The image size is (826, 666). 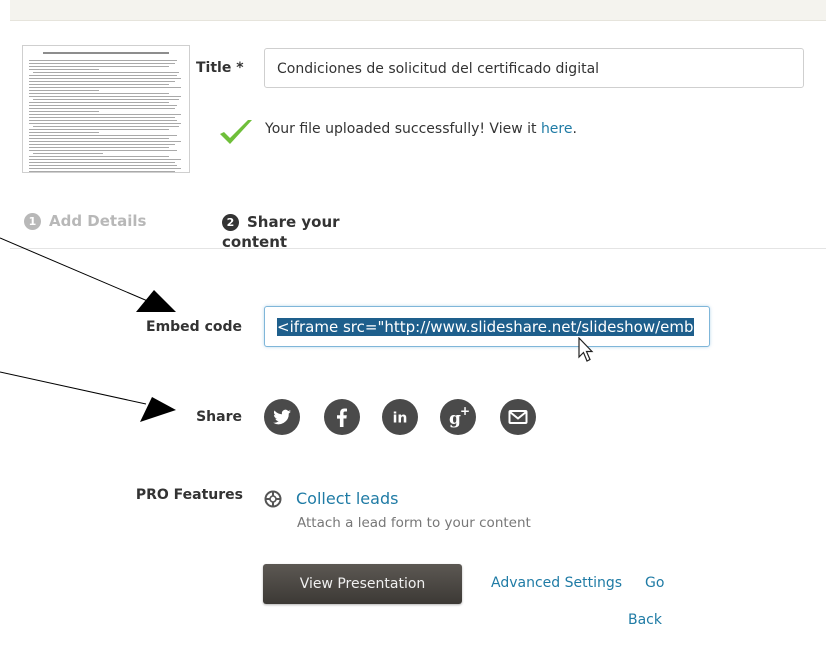 What do you see at coordinates (282, 417) in the screenshot?
I see `twitter-icon` at bounding box center [282, 417].